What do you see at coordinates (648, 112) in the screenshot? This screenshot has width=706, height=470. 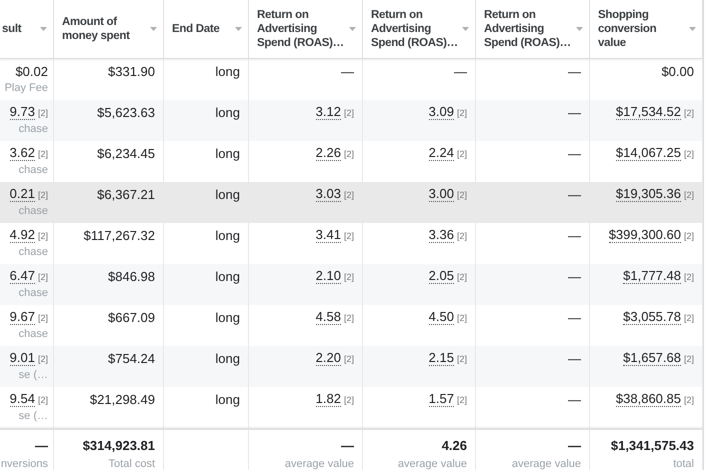 I see `metric-value: $17,534.52` at bounding box center [648, 112].